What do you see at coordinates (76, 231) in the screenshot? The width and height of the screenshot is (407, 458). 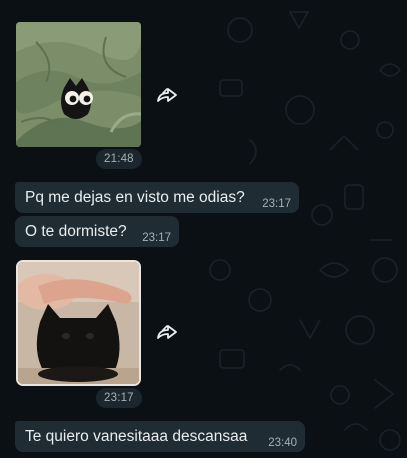 I see `message-text: O te dormiste?` at bounding box center [76, 231].